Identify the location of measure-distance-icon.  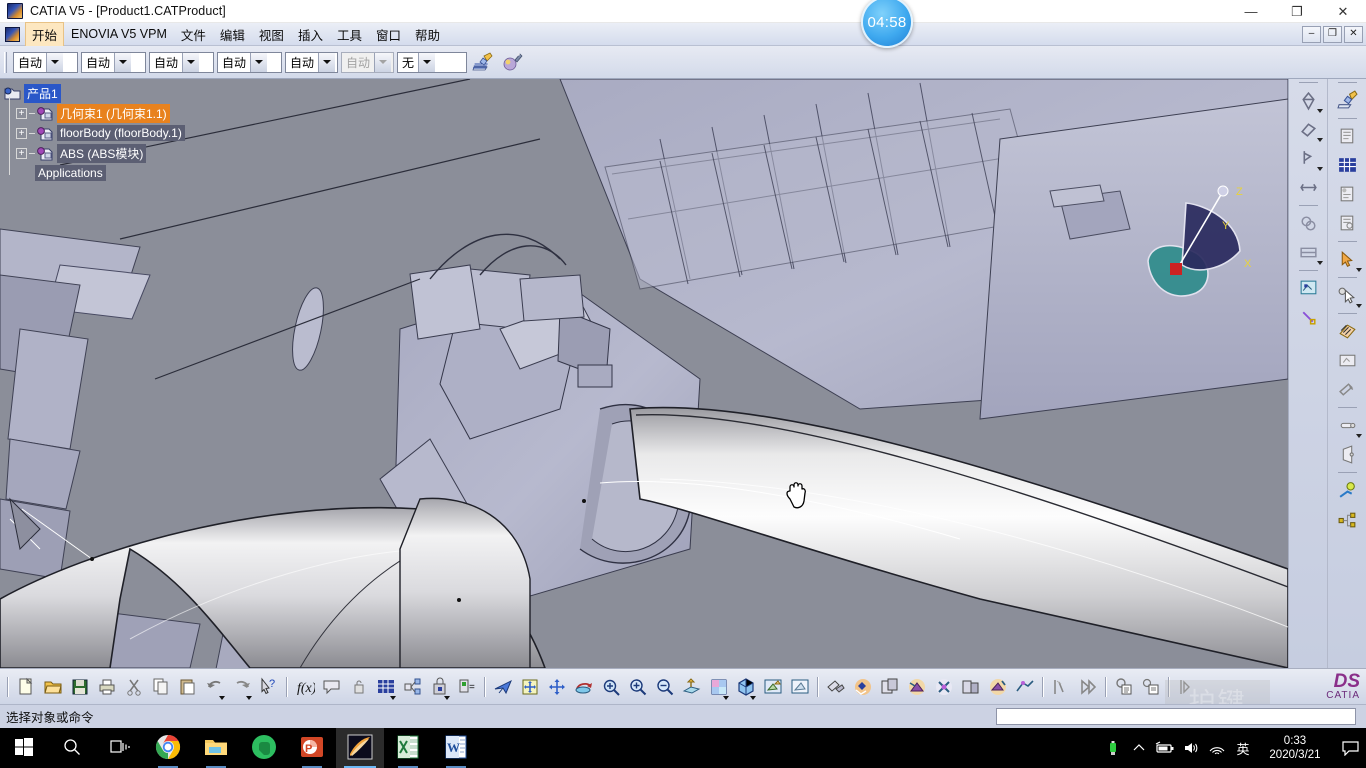
(1308, 187).